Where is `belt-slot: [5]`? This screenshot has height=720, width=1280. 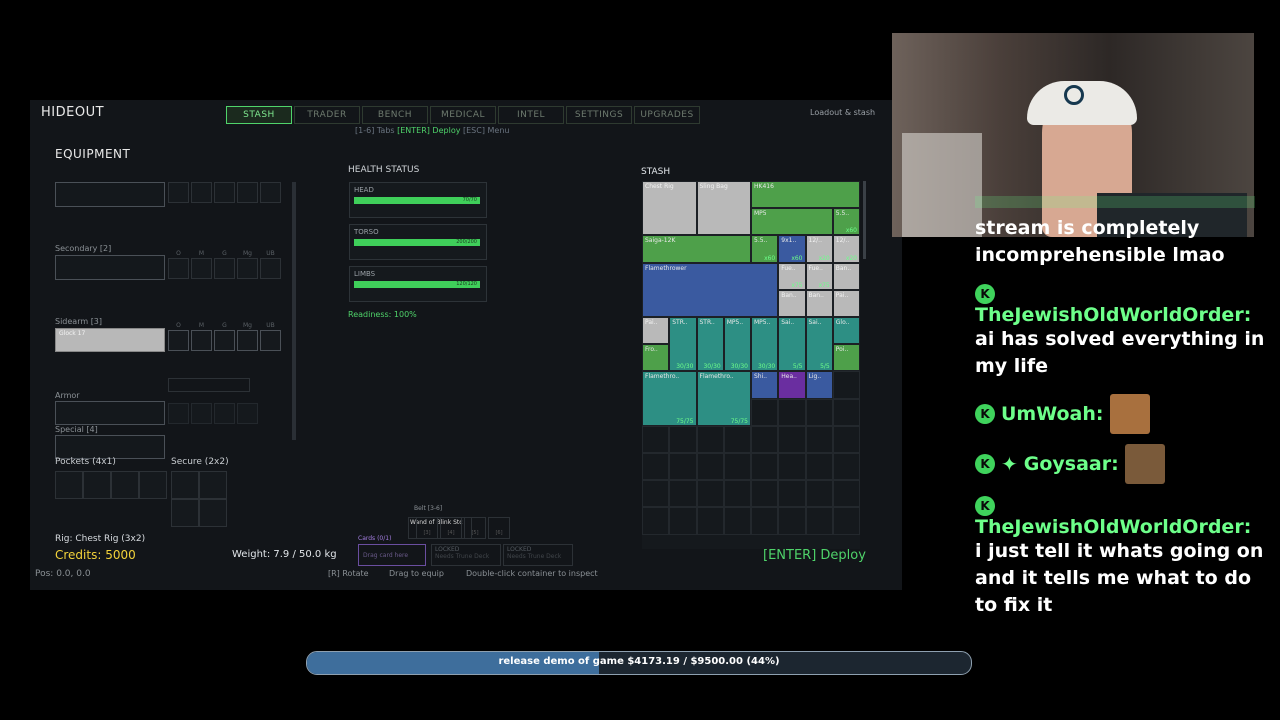
belt-slot: [5] is located at coordinates (475, 528).